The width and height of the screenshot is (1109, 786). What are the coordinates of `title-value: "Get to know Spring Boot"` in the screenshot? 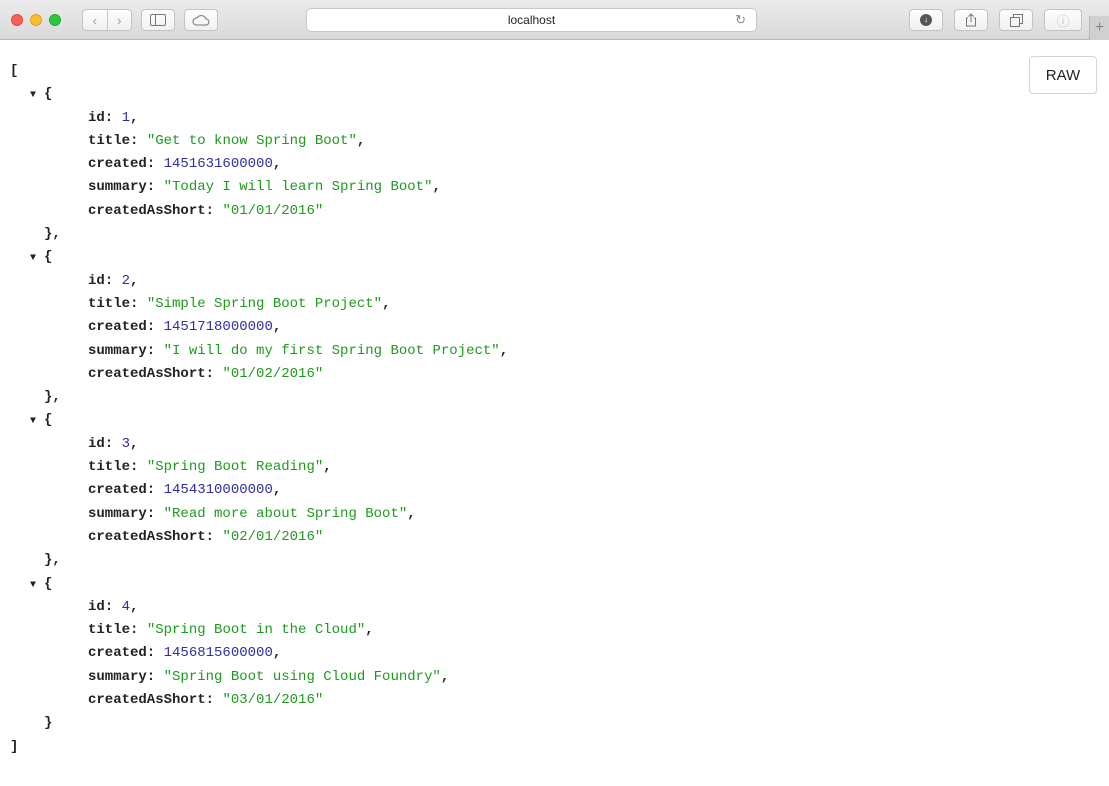 It's located at (251, 140).